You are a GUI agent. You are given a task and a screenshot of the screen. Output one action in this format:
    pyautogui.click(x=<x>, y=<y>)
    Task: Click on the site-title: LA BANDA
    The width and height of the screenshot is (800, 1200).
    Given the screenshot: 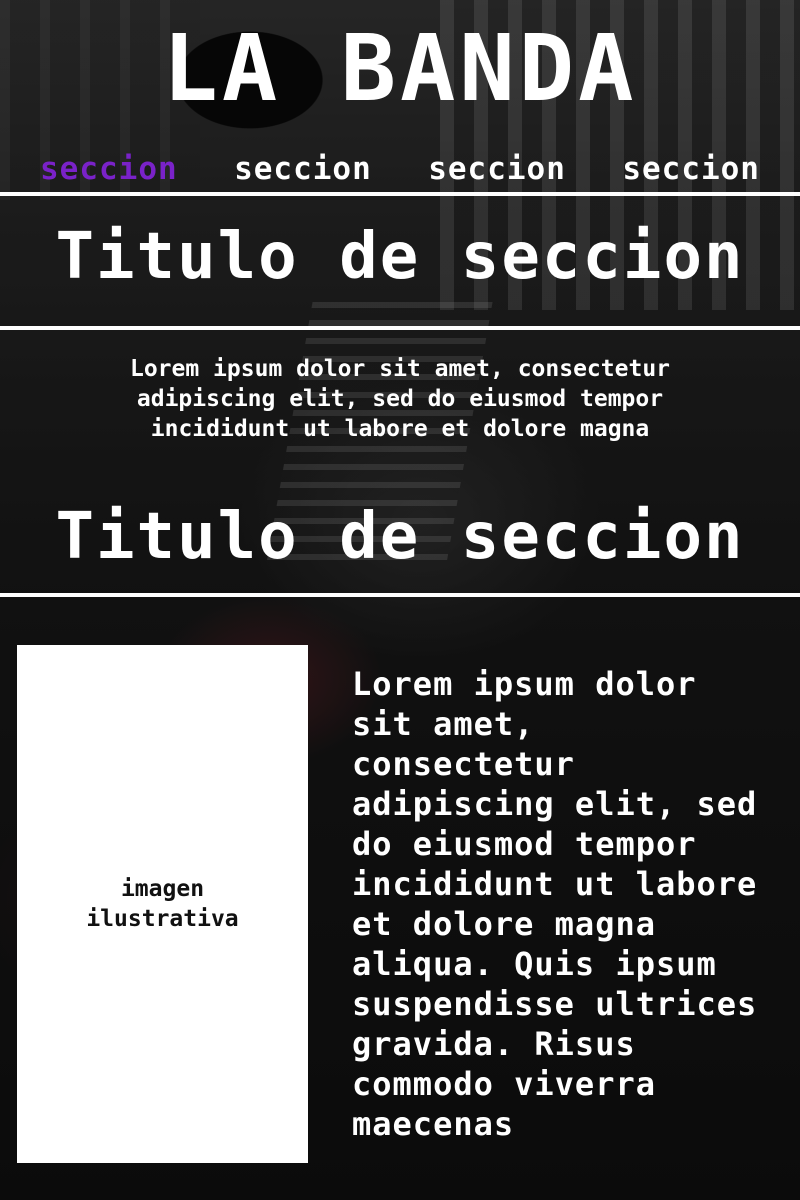 What is the action you would take?
    pyautogui.click(x=400, y=68)
    